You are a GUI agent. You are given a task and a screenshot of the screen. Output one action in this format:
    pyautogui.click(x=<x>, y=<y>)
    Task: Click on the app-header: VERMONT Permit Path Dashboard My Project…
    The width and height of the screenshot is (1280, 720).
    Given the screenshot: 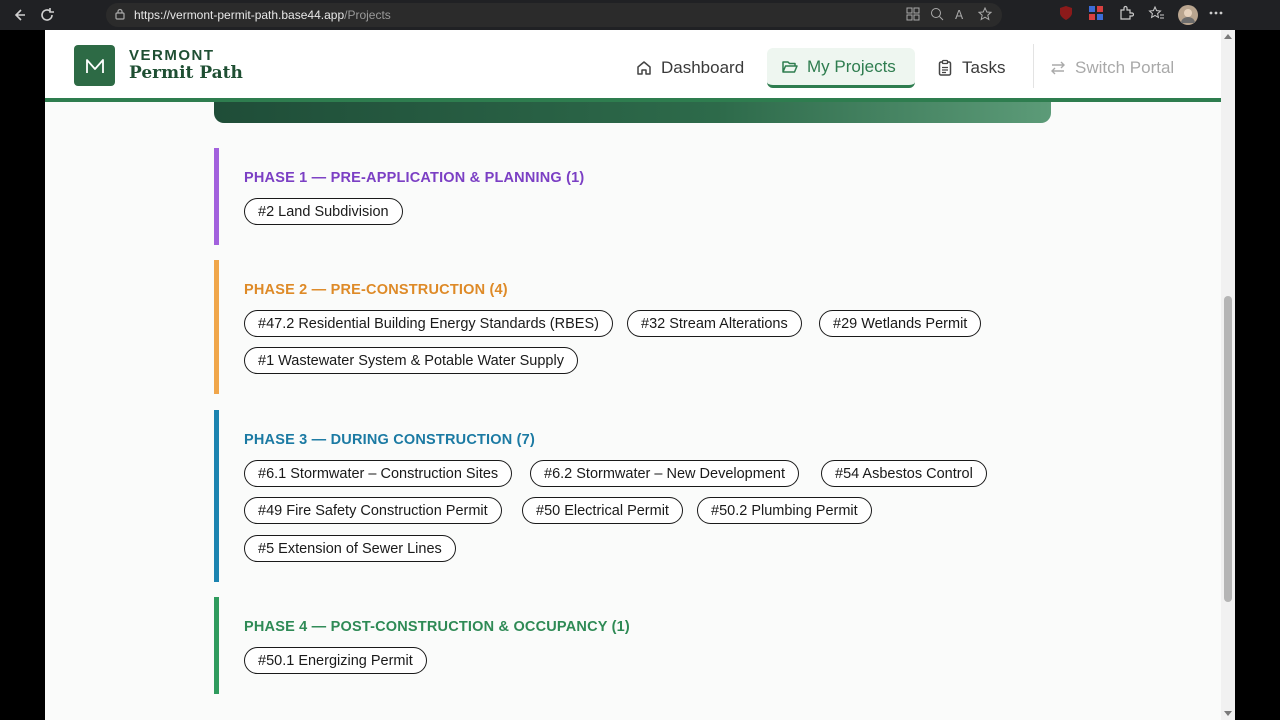 What is the action you would take?
    pyautogui.click(x=633, y=66)
    